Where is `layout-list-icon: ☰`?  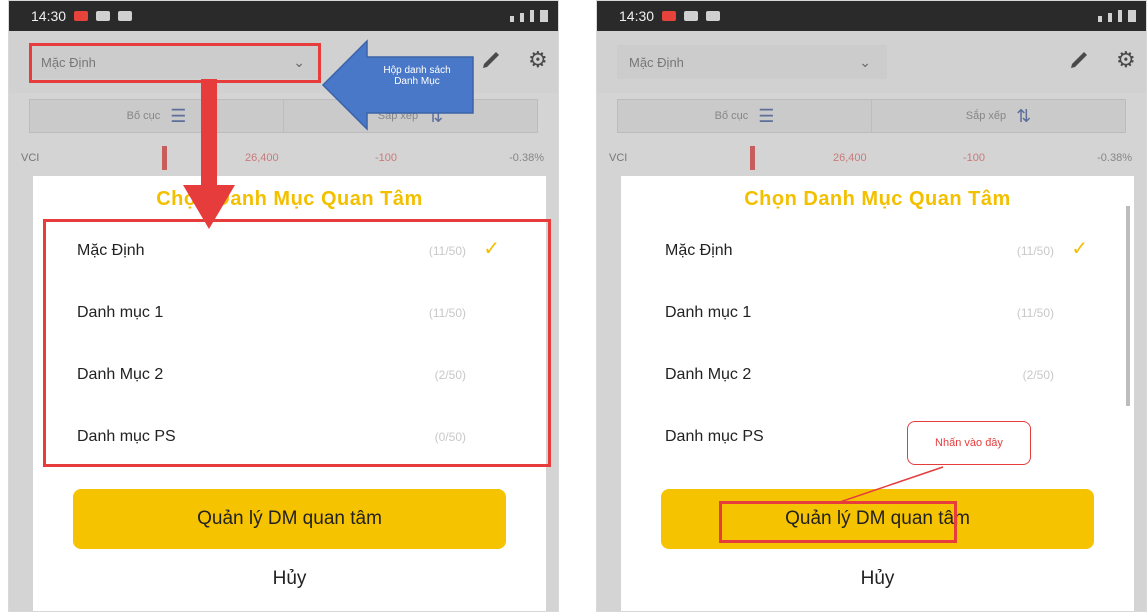 layout-list-icon: ☰ is located at coordinates (766, 115).